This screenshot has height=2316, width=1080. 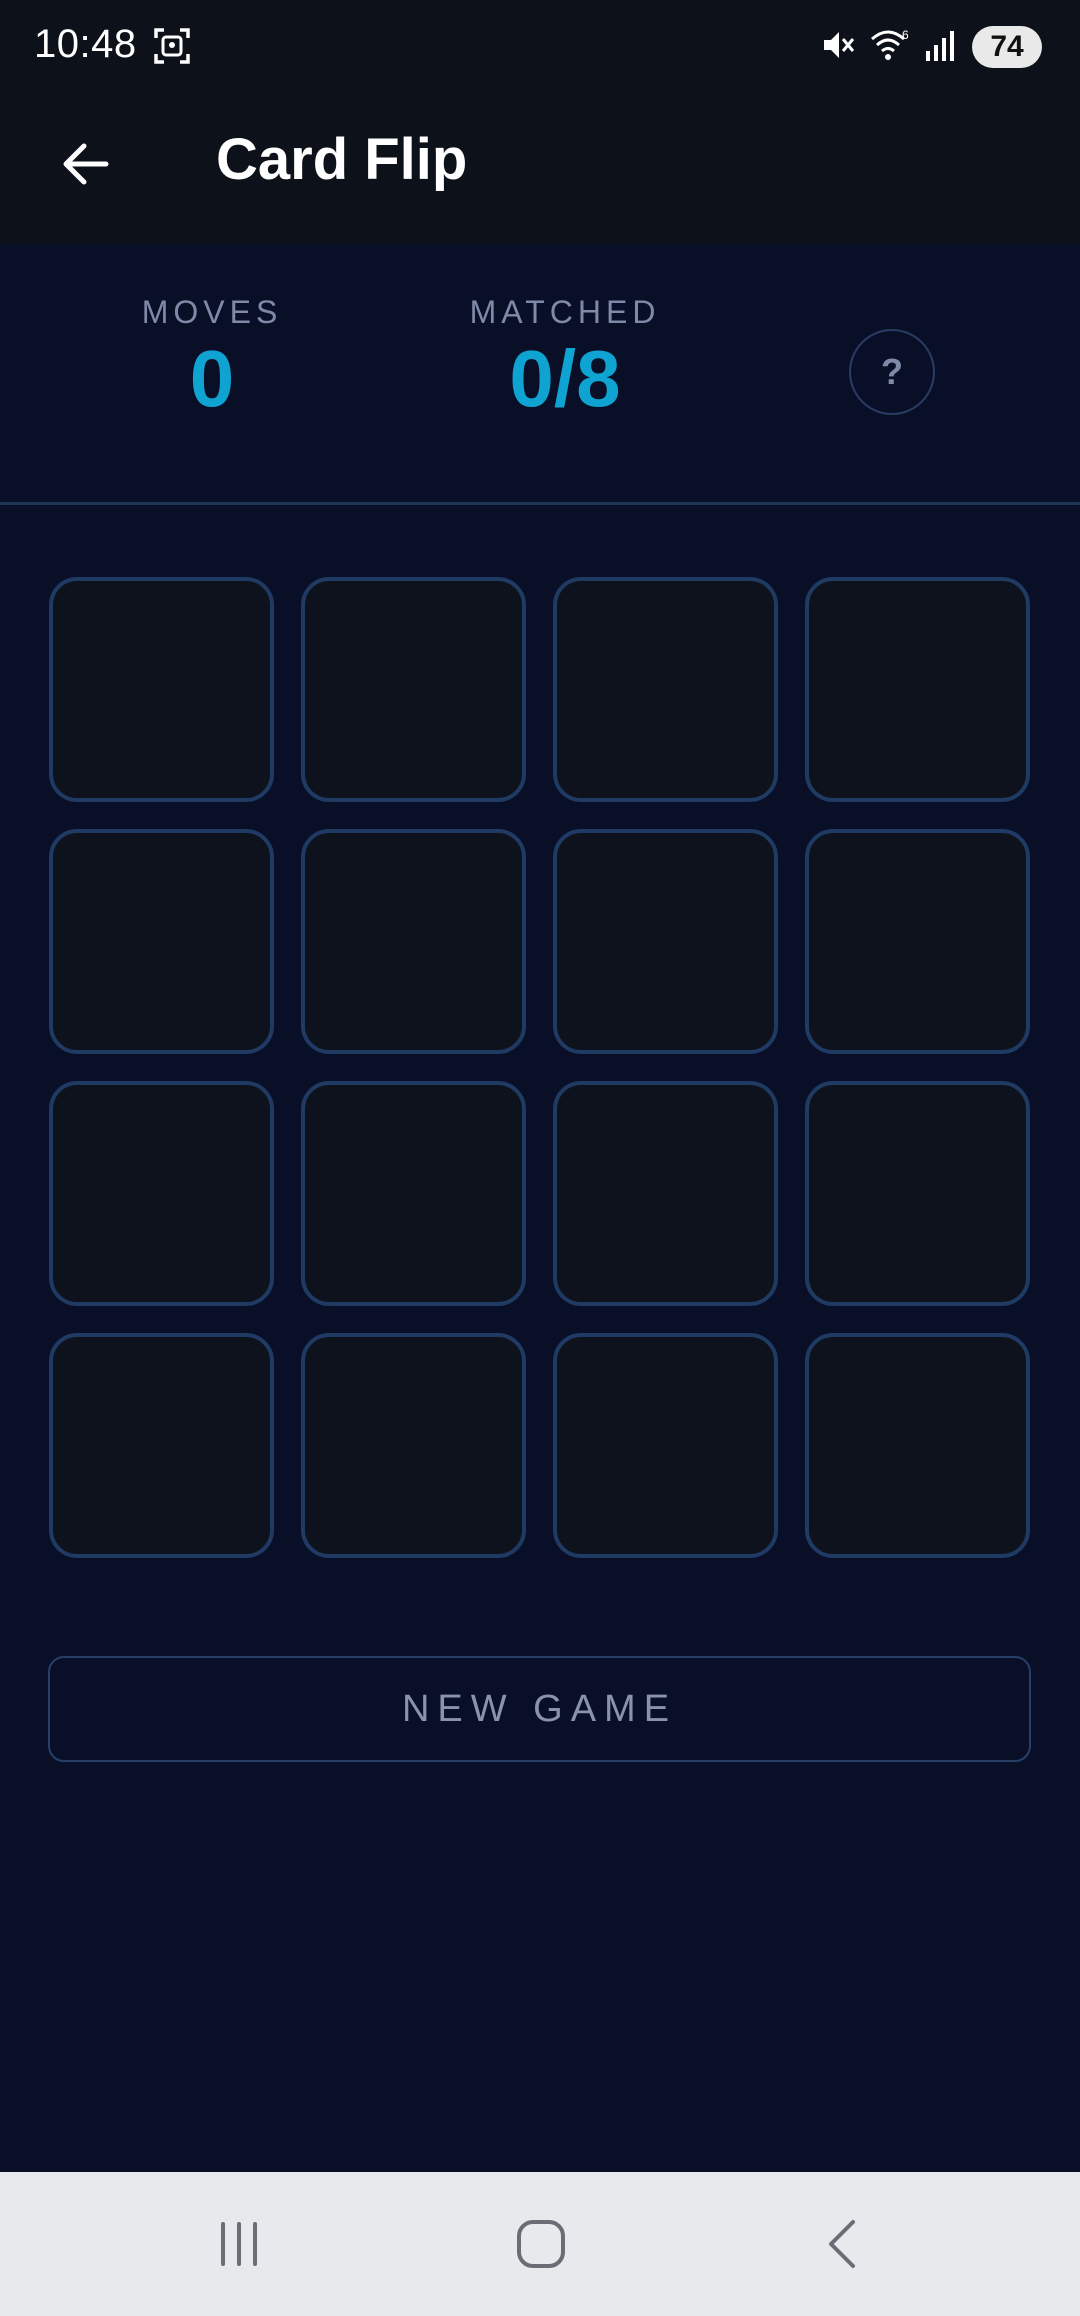 I want to click on system-back-button, so click(x=845, y=2244).